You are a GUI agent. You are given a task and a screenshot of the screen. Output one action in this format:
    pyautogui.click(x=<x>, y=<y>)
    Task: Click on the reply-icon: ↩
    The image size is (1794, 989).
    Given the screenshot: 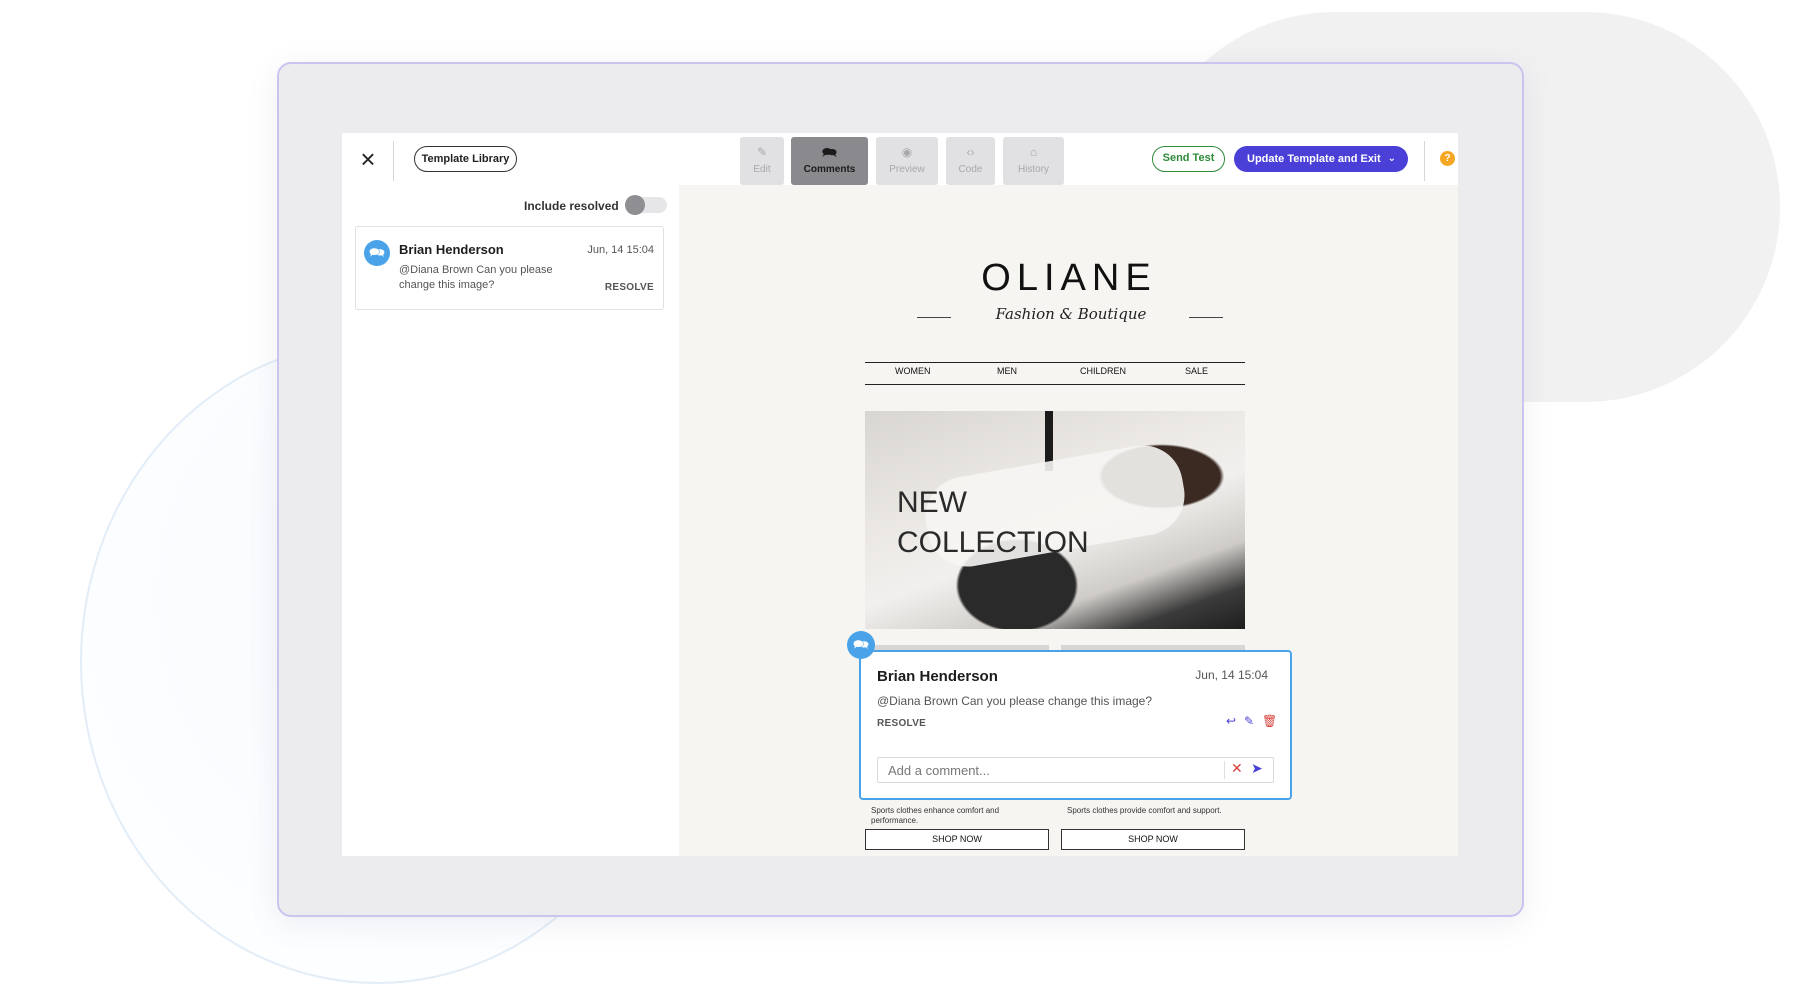 What is the action you would take?
    pyautogui.click(x=1231, y=721)
    